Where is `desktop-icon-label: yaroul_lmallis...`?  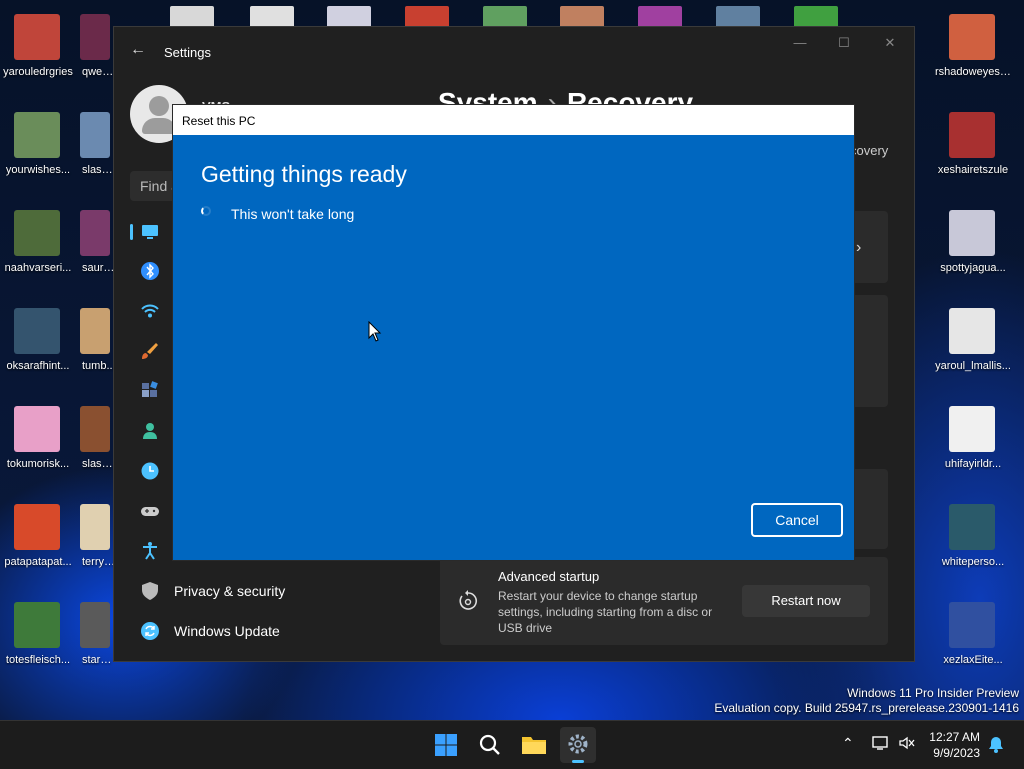 desktop-icon-label: yaroul_lmallis... is located at coordinates (973, 366).